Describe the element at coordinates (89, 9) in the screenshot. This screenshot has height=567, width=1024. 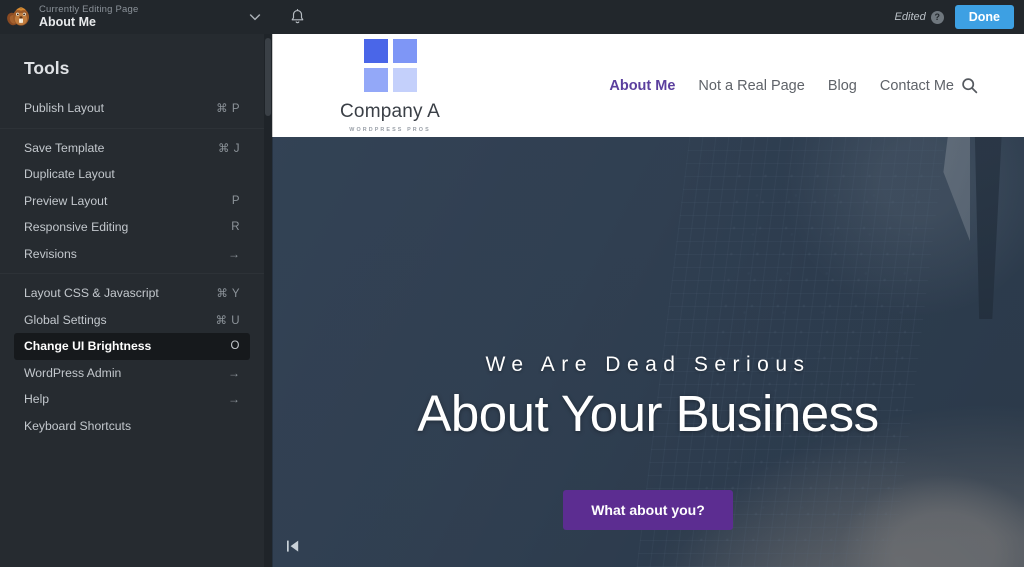
I see `currently-editing-label: Currently Editing Page` at that location.